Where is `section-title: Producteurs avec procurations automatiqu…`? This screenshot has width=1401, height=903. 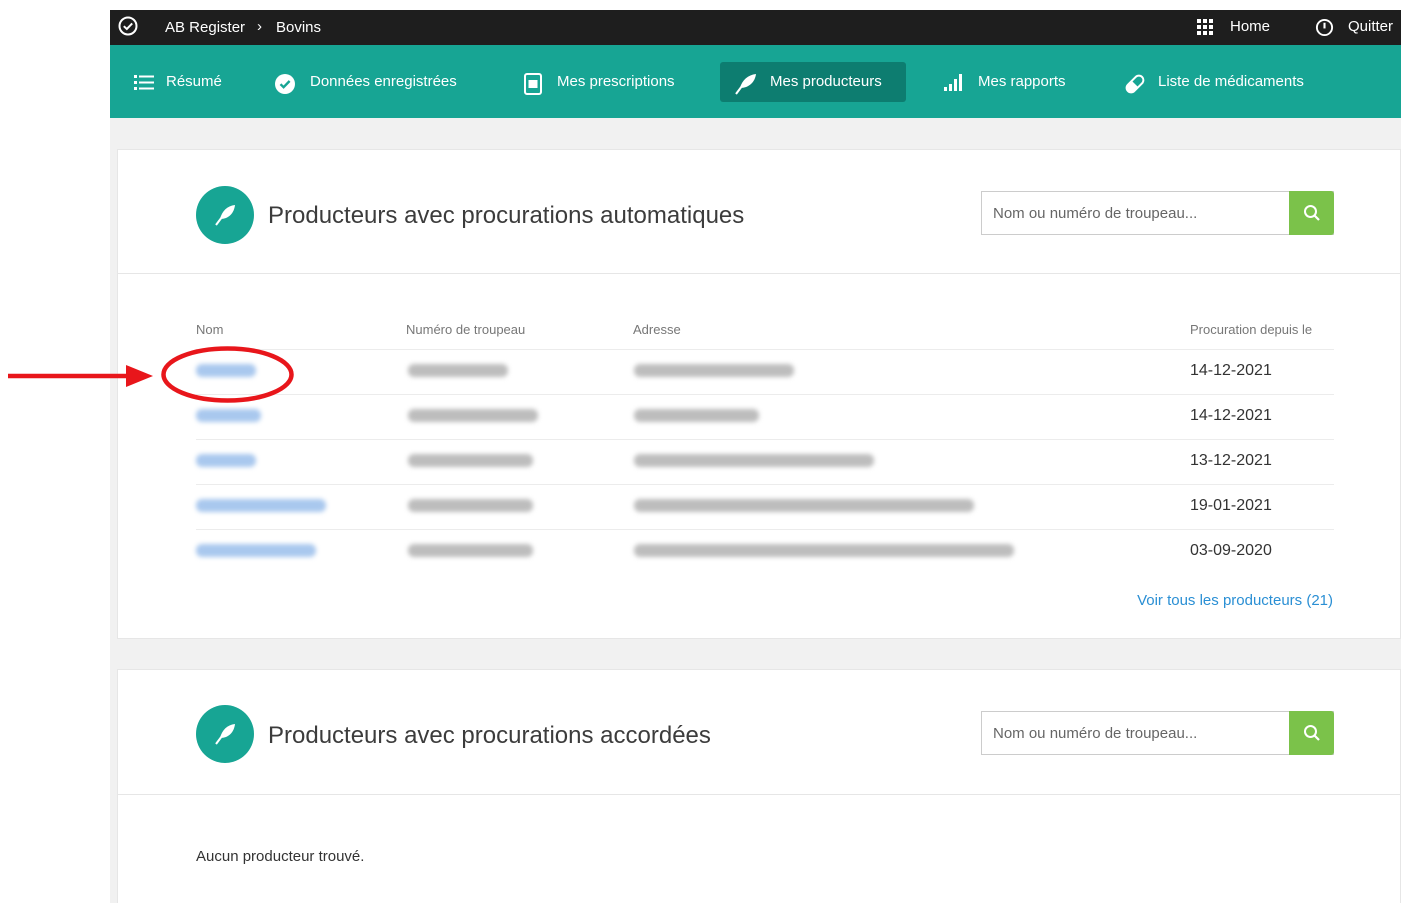
section-title: Producteurs avec procurations automatiqu… is located at coordinates (506, 215).